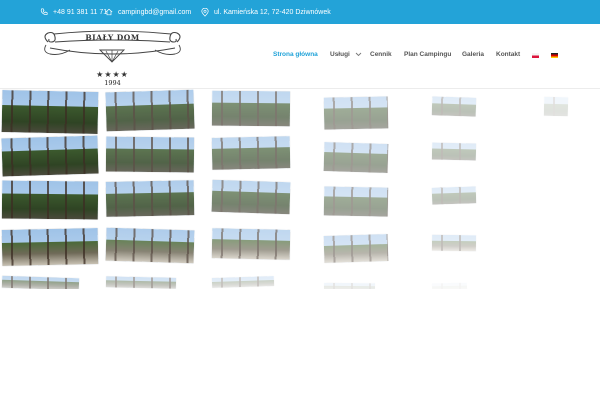 The image size is (600, 400). I want to click on map-pin-icon, so click(205, 12).